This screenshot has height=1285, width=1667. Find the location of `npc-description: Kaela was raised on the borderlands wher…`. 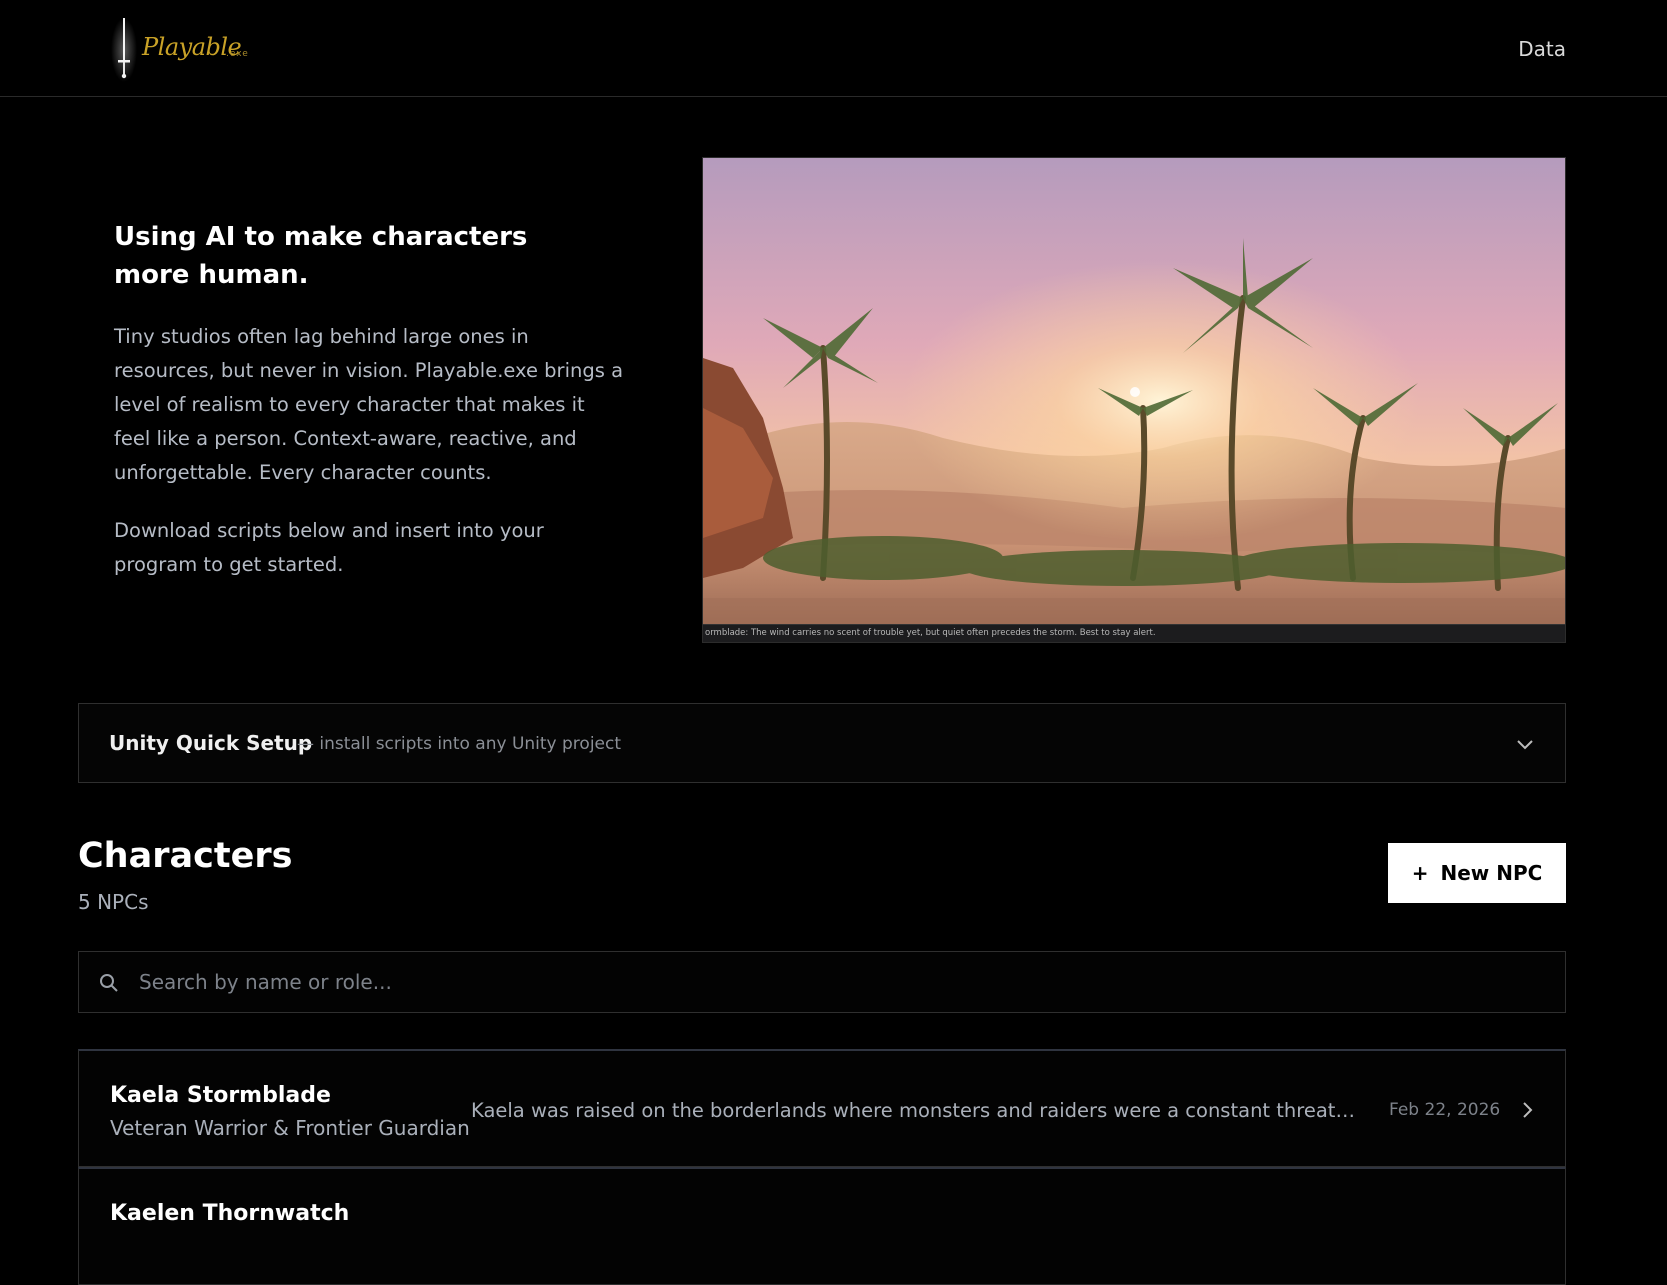

npc-description: Kaela was raised on the borderlands wher… is located at coordinates (916, 1110).